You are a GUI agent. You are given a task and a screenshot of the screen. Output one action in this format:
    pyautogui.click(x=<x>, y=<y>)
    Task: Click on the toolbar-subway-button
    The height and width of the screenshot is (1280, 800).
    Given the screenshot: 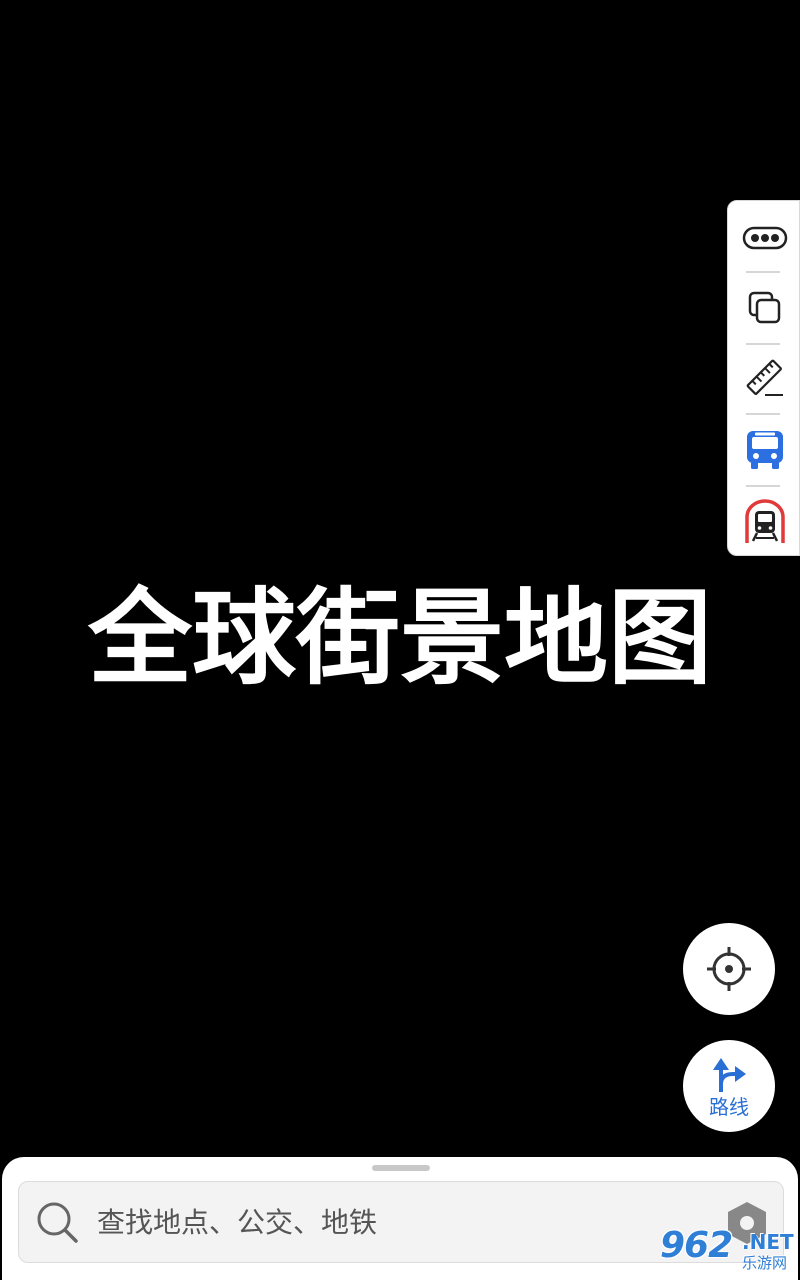 What is the action you would take?
    pyautogui.click(x=764, y=522)
    